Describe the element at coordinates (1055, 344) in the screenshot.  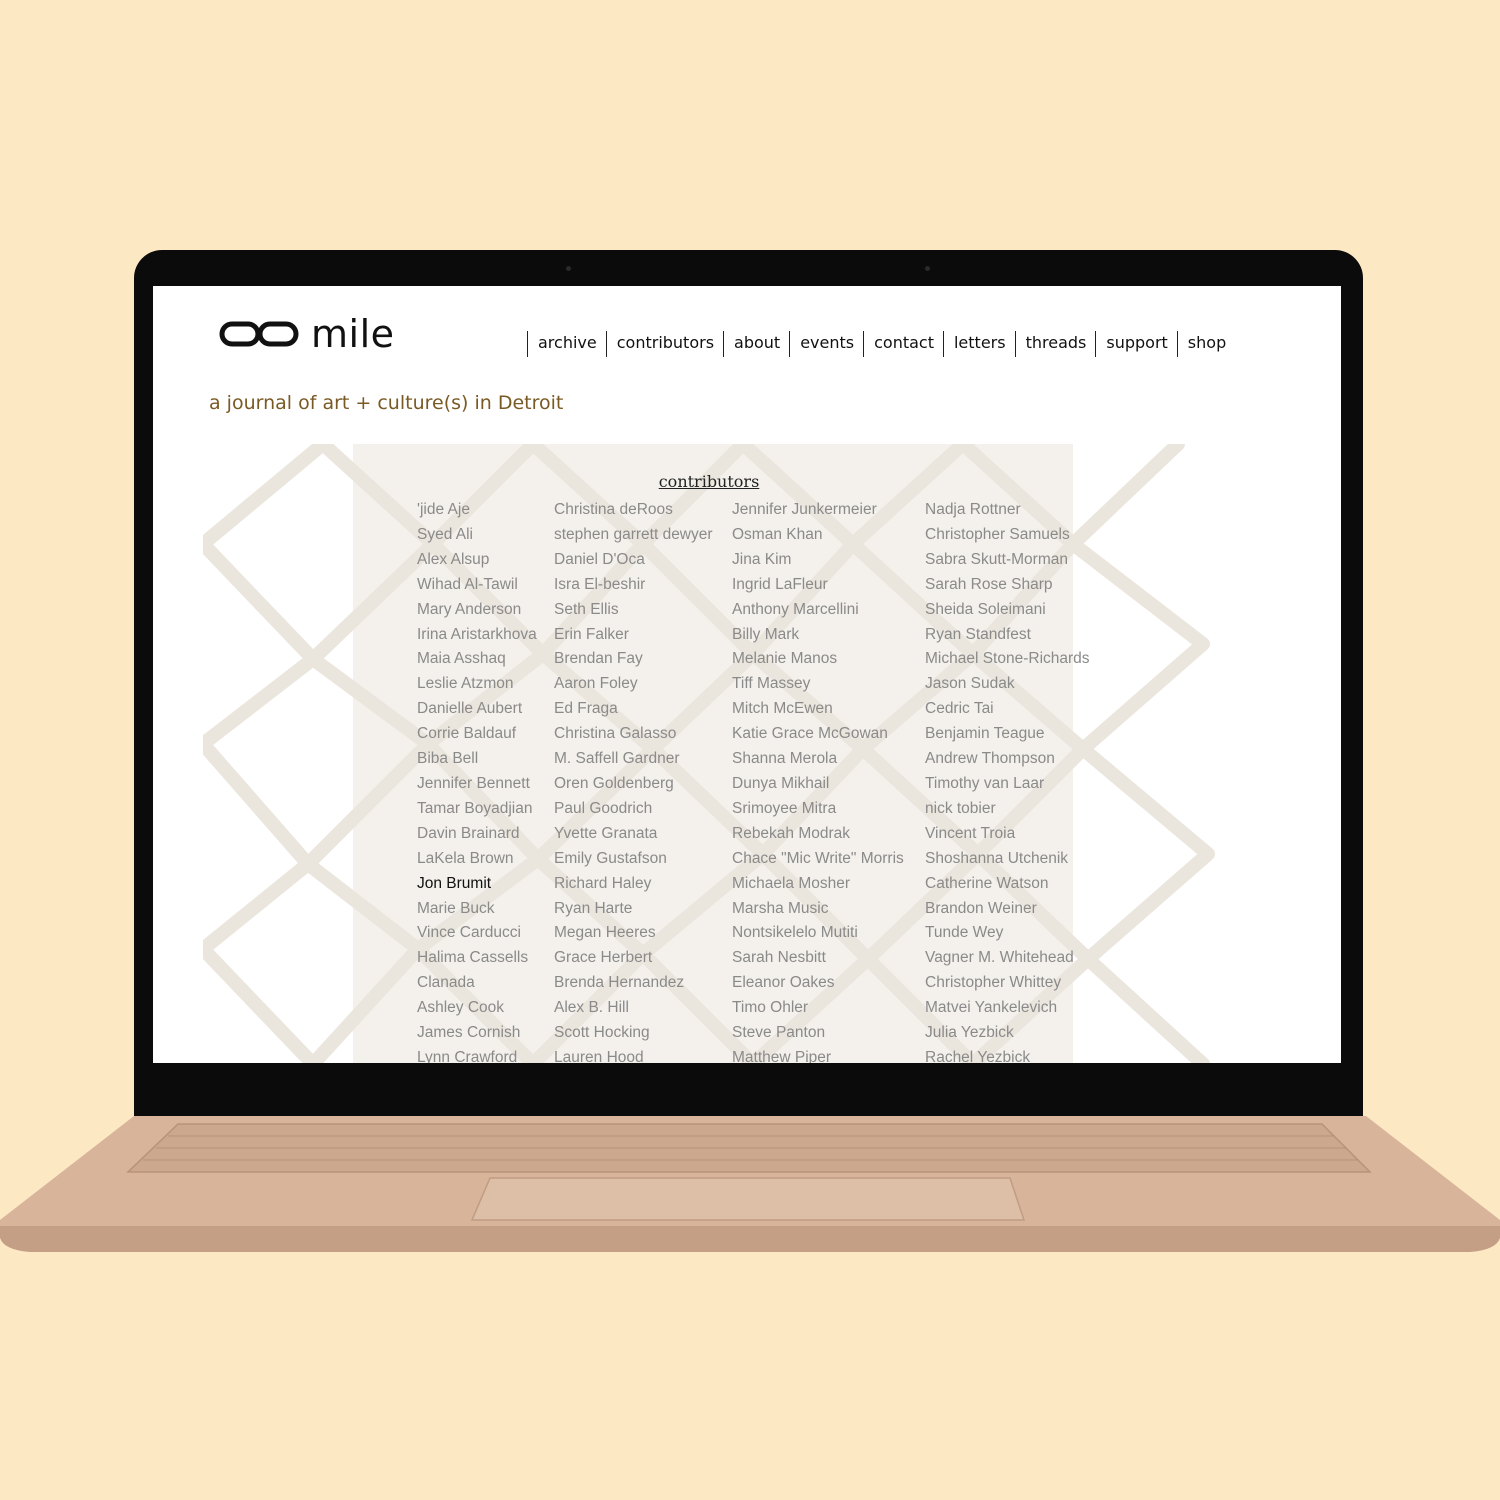
I see `nav-item-threads: threads` at that location.